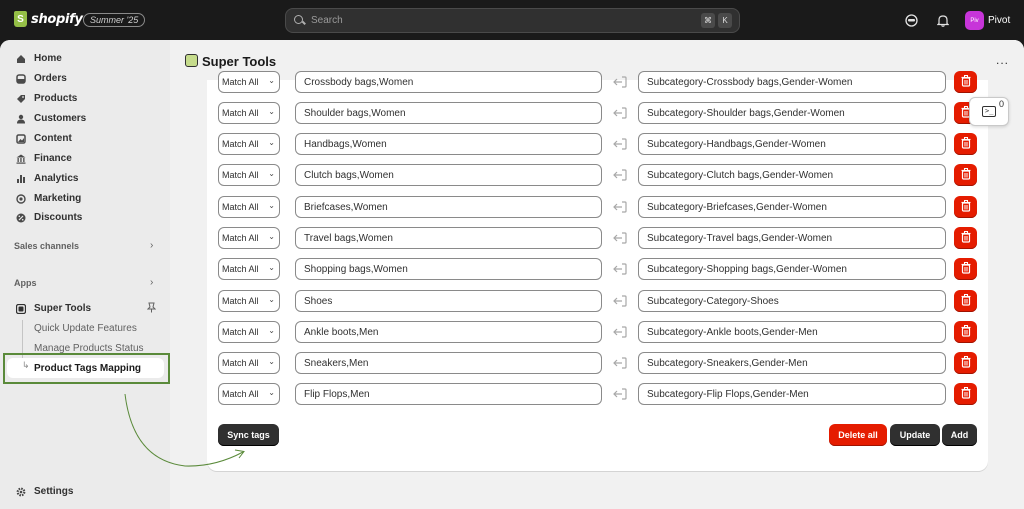 The image size is (1024, 509). I want to click on map-arrow-icon, so click(620, 332).